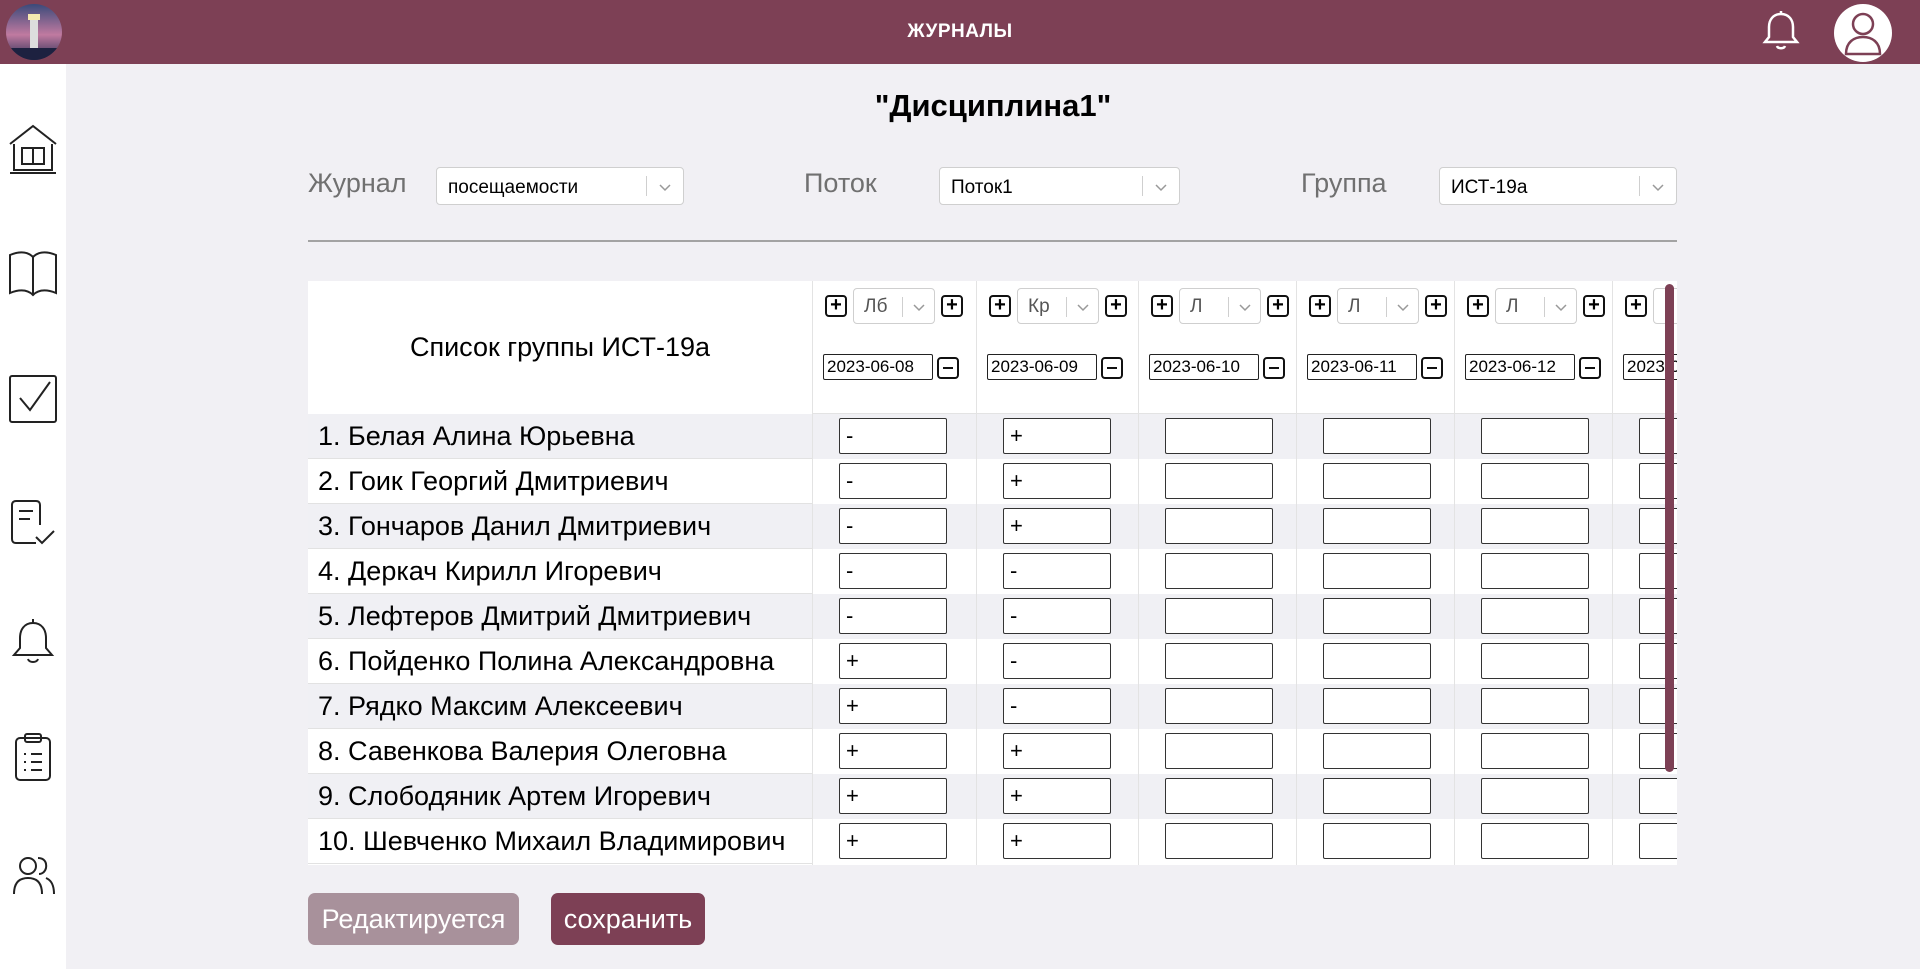 The width and height of the screenshot is (1920, 969). What do you see at coordinates (878, 367) in the screenshot?
I see `lesson-date-input: 2023-06-08` at bounding box center [878, 367].